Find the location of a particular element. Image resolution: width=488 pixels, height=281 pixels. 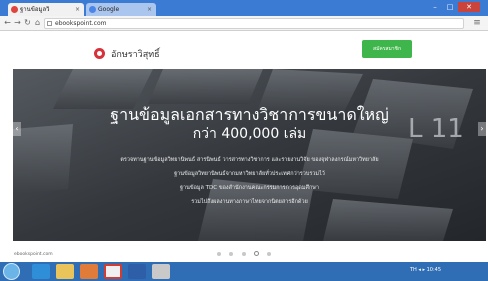

site-header: อักษราวิสุทธิ์ สมัครสมาชิก is located at coordinates (244, 50).